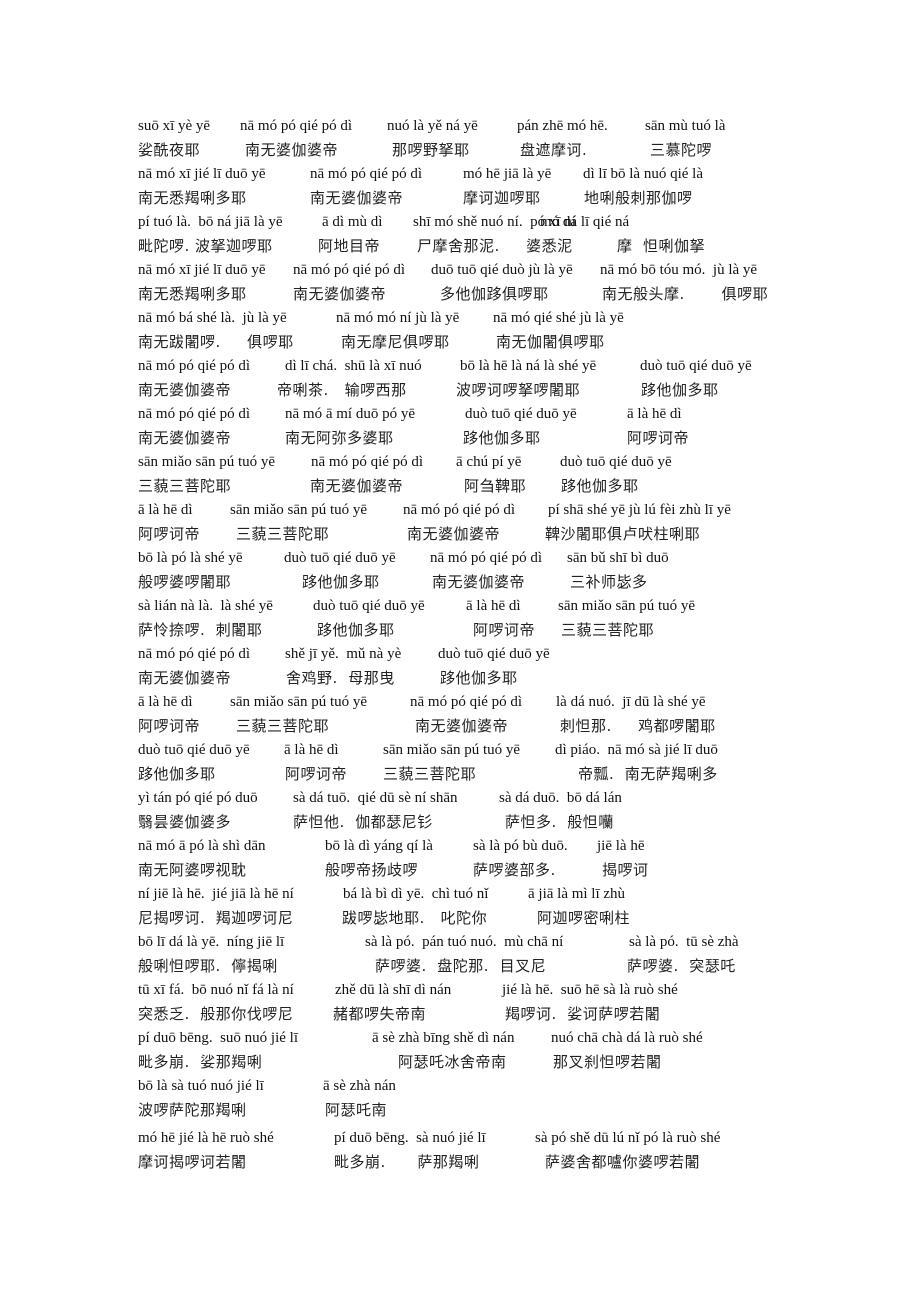  What do you see at coordinates (192, 1162) in the screenshot?
I see `hanzi-segment: 摩诃揭啰诃若闍` at bounding box center [192, 1162].